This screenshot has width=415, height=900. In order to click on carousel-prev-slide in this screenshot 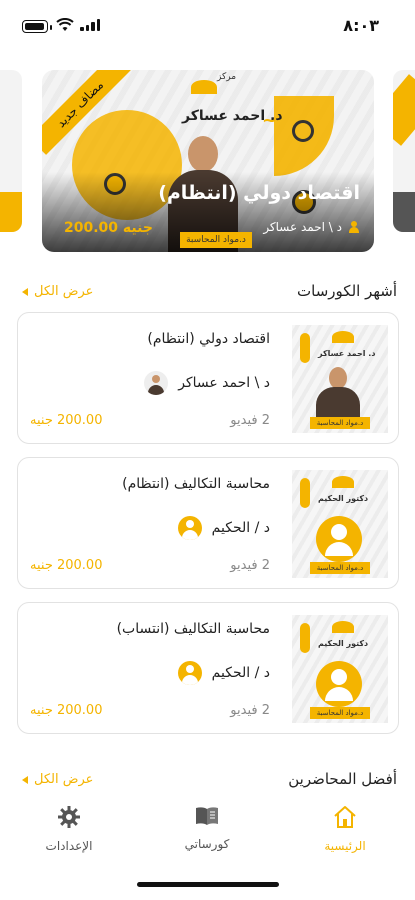, I will do `click(11, 151)`.